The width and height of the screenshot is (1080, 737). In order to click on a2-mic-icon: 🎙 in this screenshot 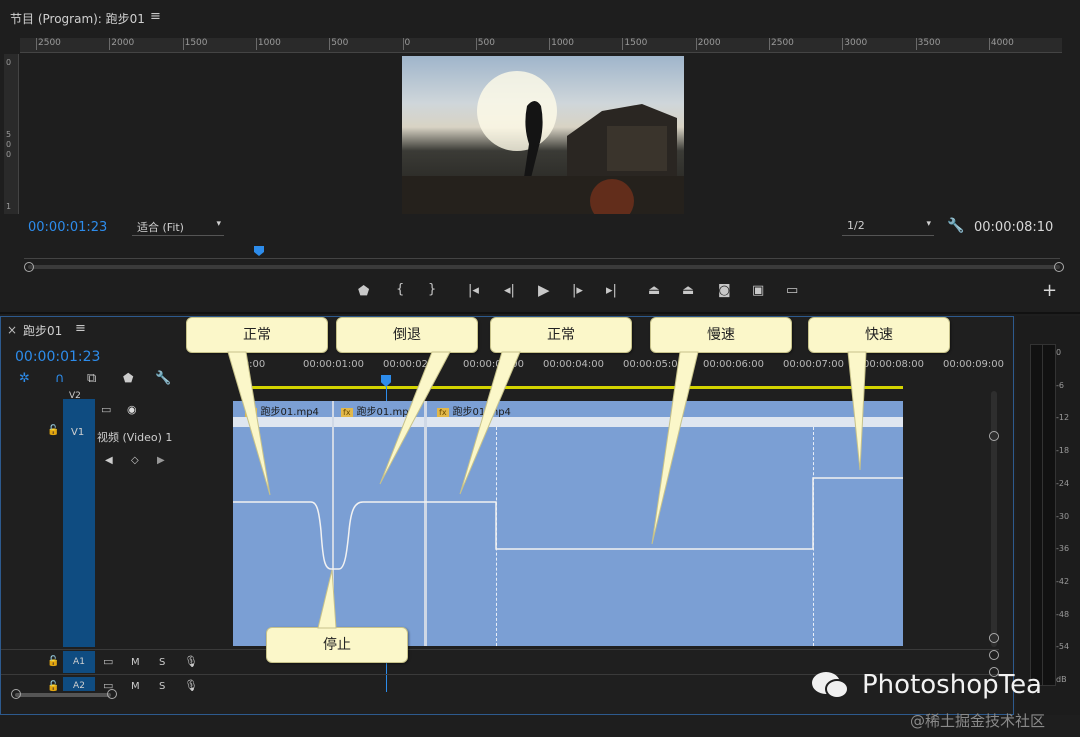, I will do `click(191, 685)`.